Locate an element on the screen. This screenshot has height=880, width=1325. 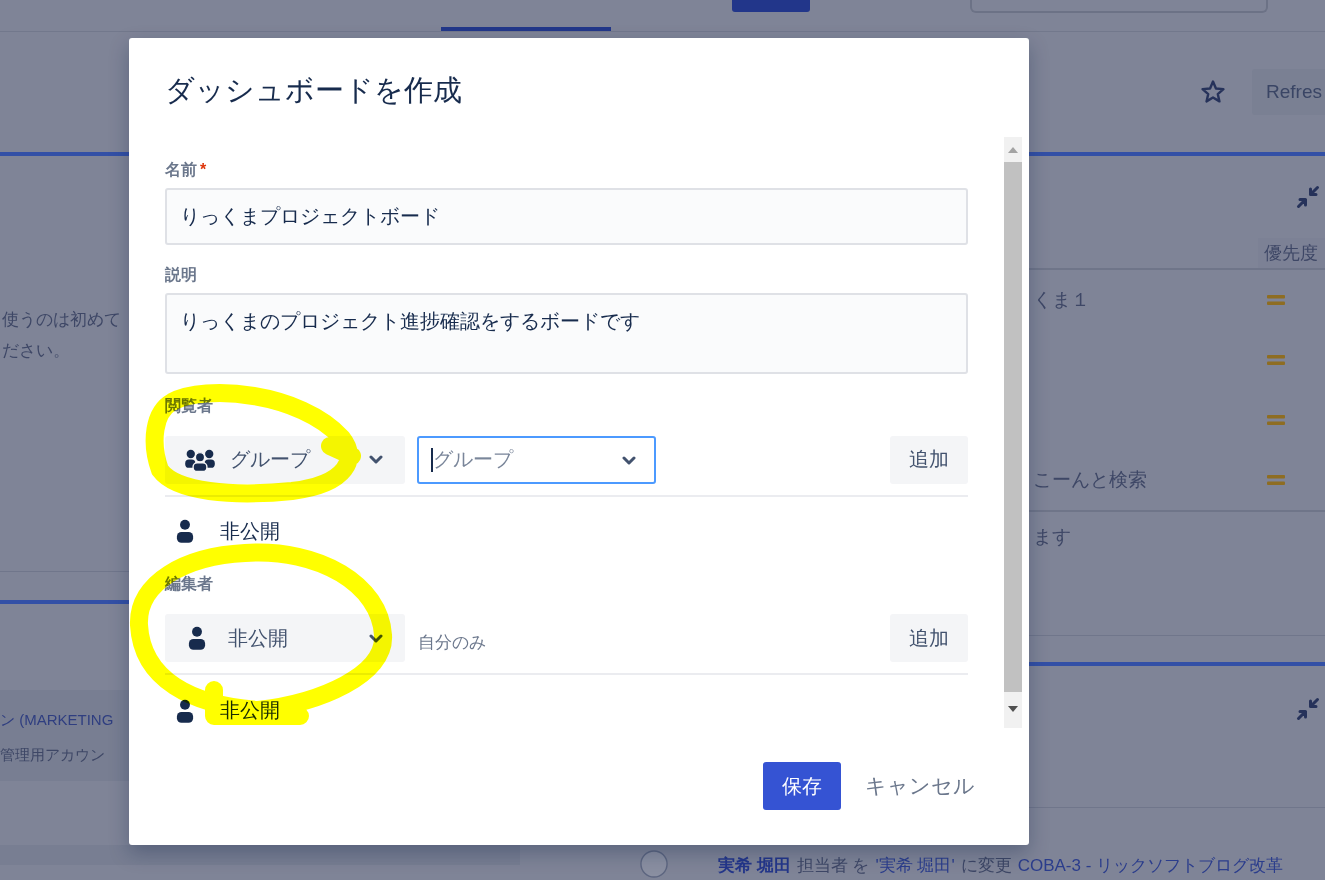
scroll-down-icon is located at coordinates (1013, 709).